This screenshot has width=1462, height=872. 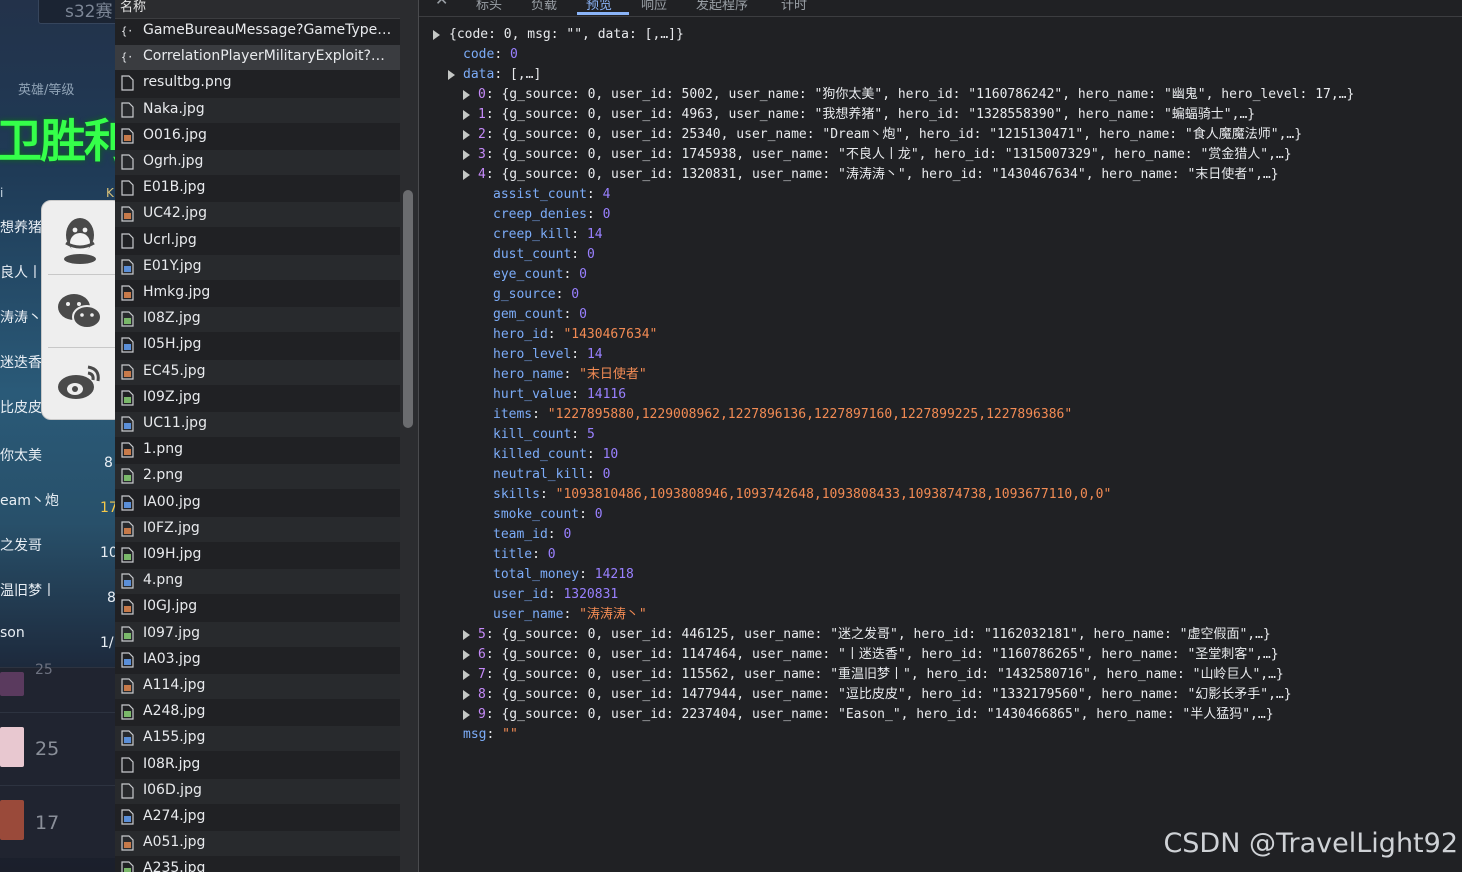 What do you see at coordinates (187, 82) in the screenshot?
I see `request-name: resultbg.png` at bounding box center [187, 82].